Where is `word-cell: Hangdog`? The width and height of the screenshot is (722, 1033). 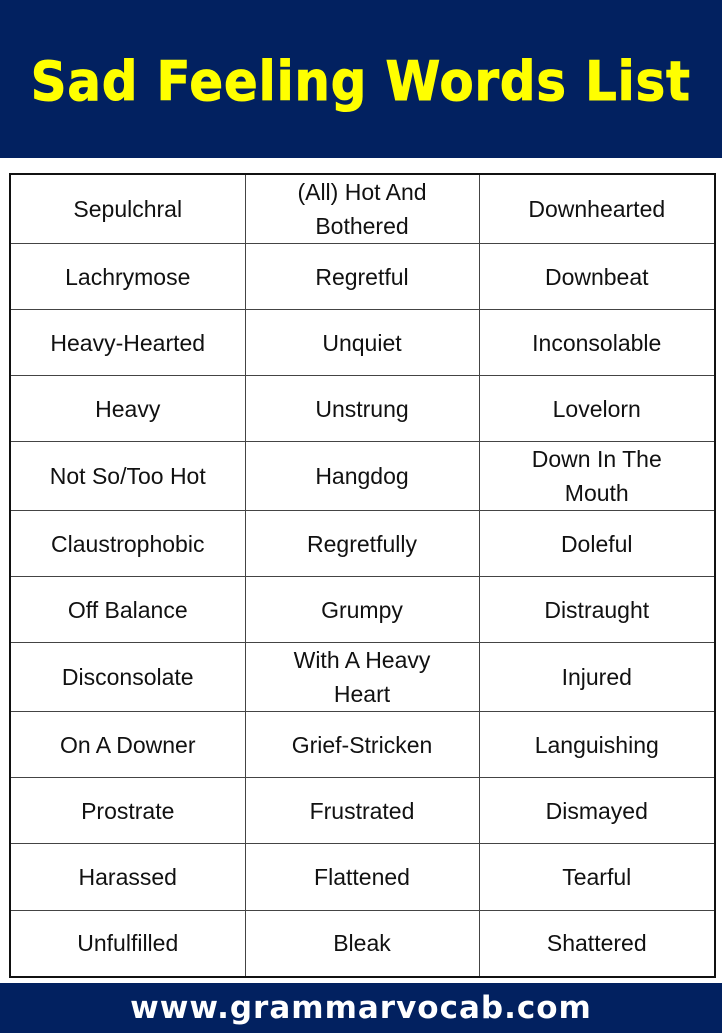
word-cell: Hangdog is located at coordinates (362, 476).